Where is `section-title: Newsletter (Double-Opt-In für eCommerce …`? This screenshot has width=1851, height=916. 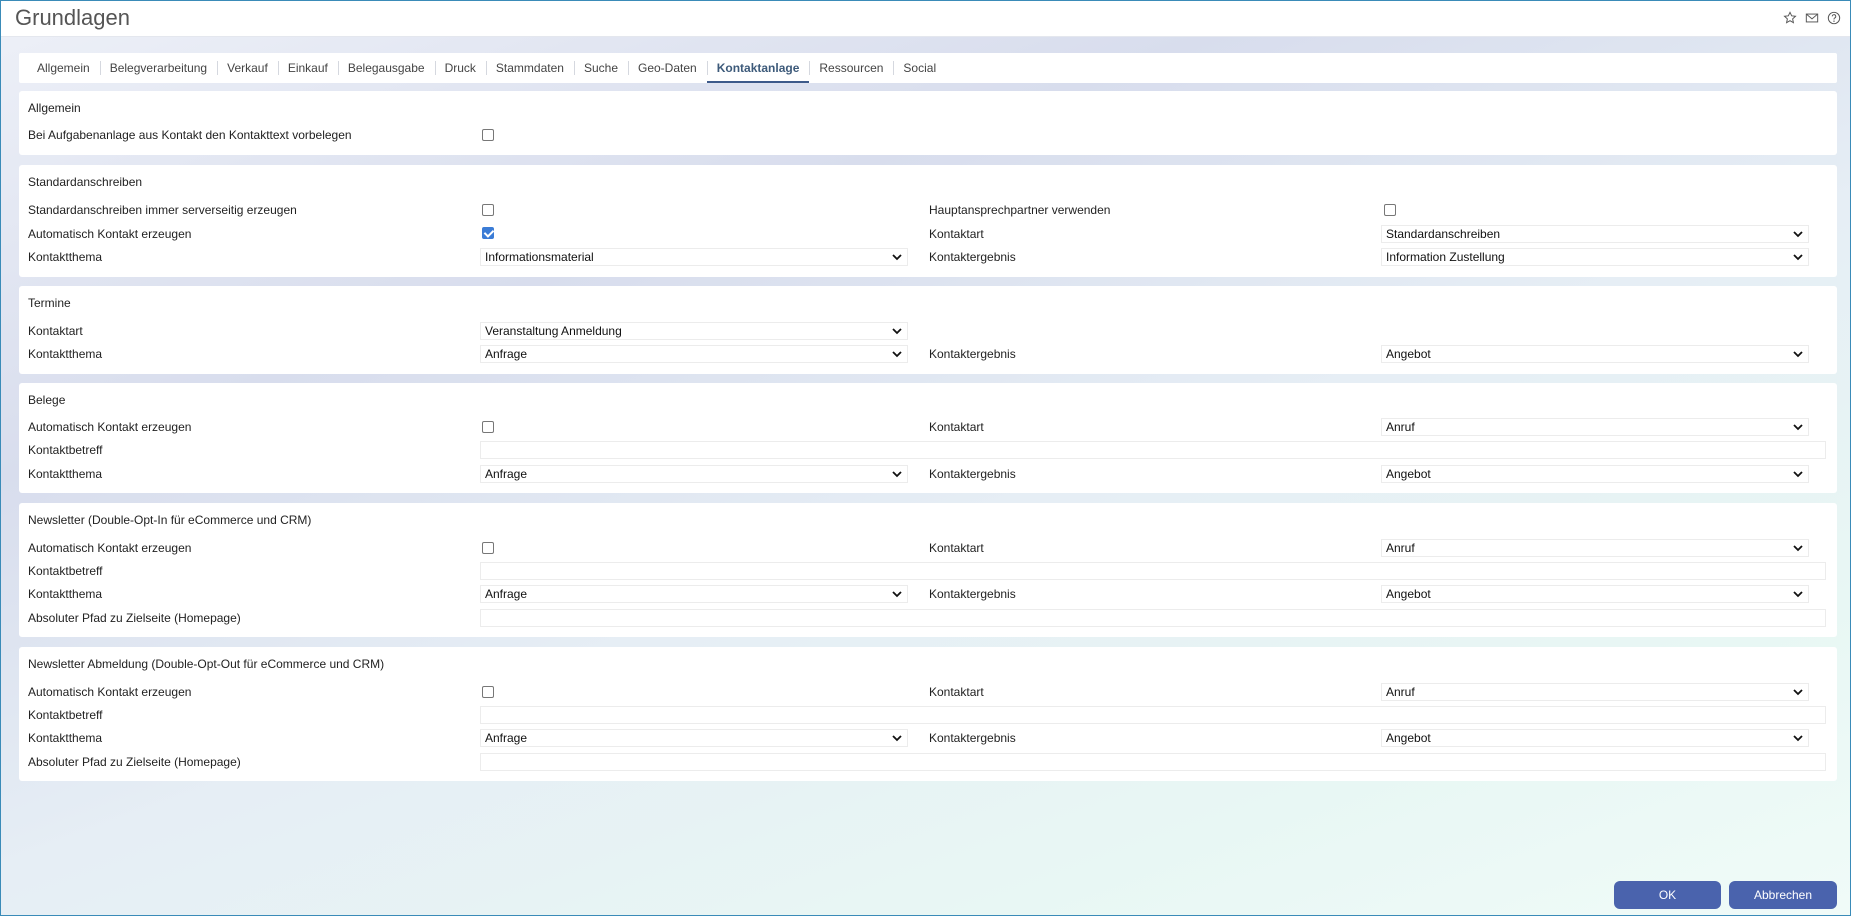 section-title: Newsletter (Double-Opt-In für eCommerce … is located at coordinates (170, 520).